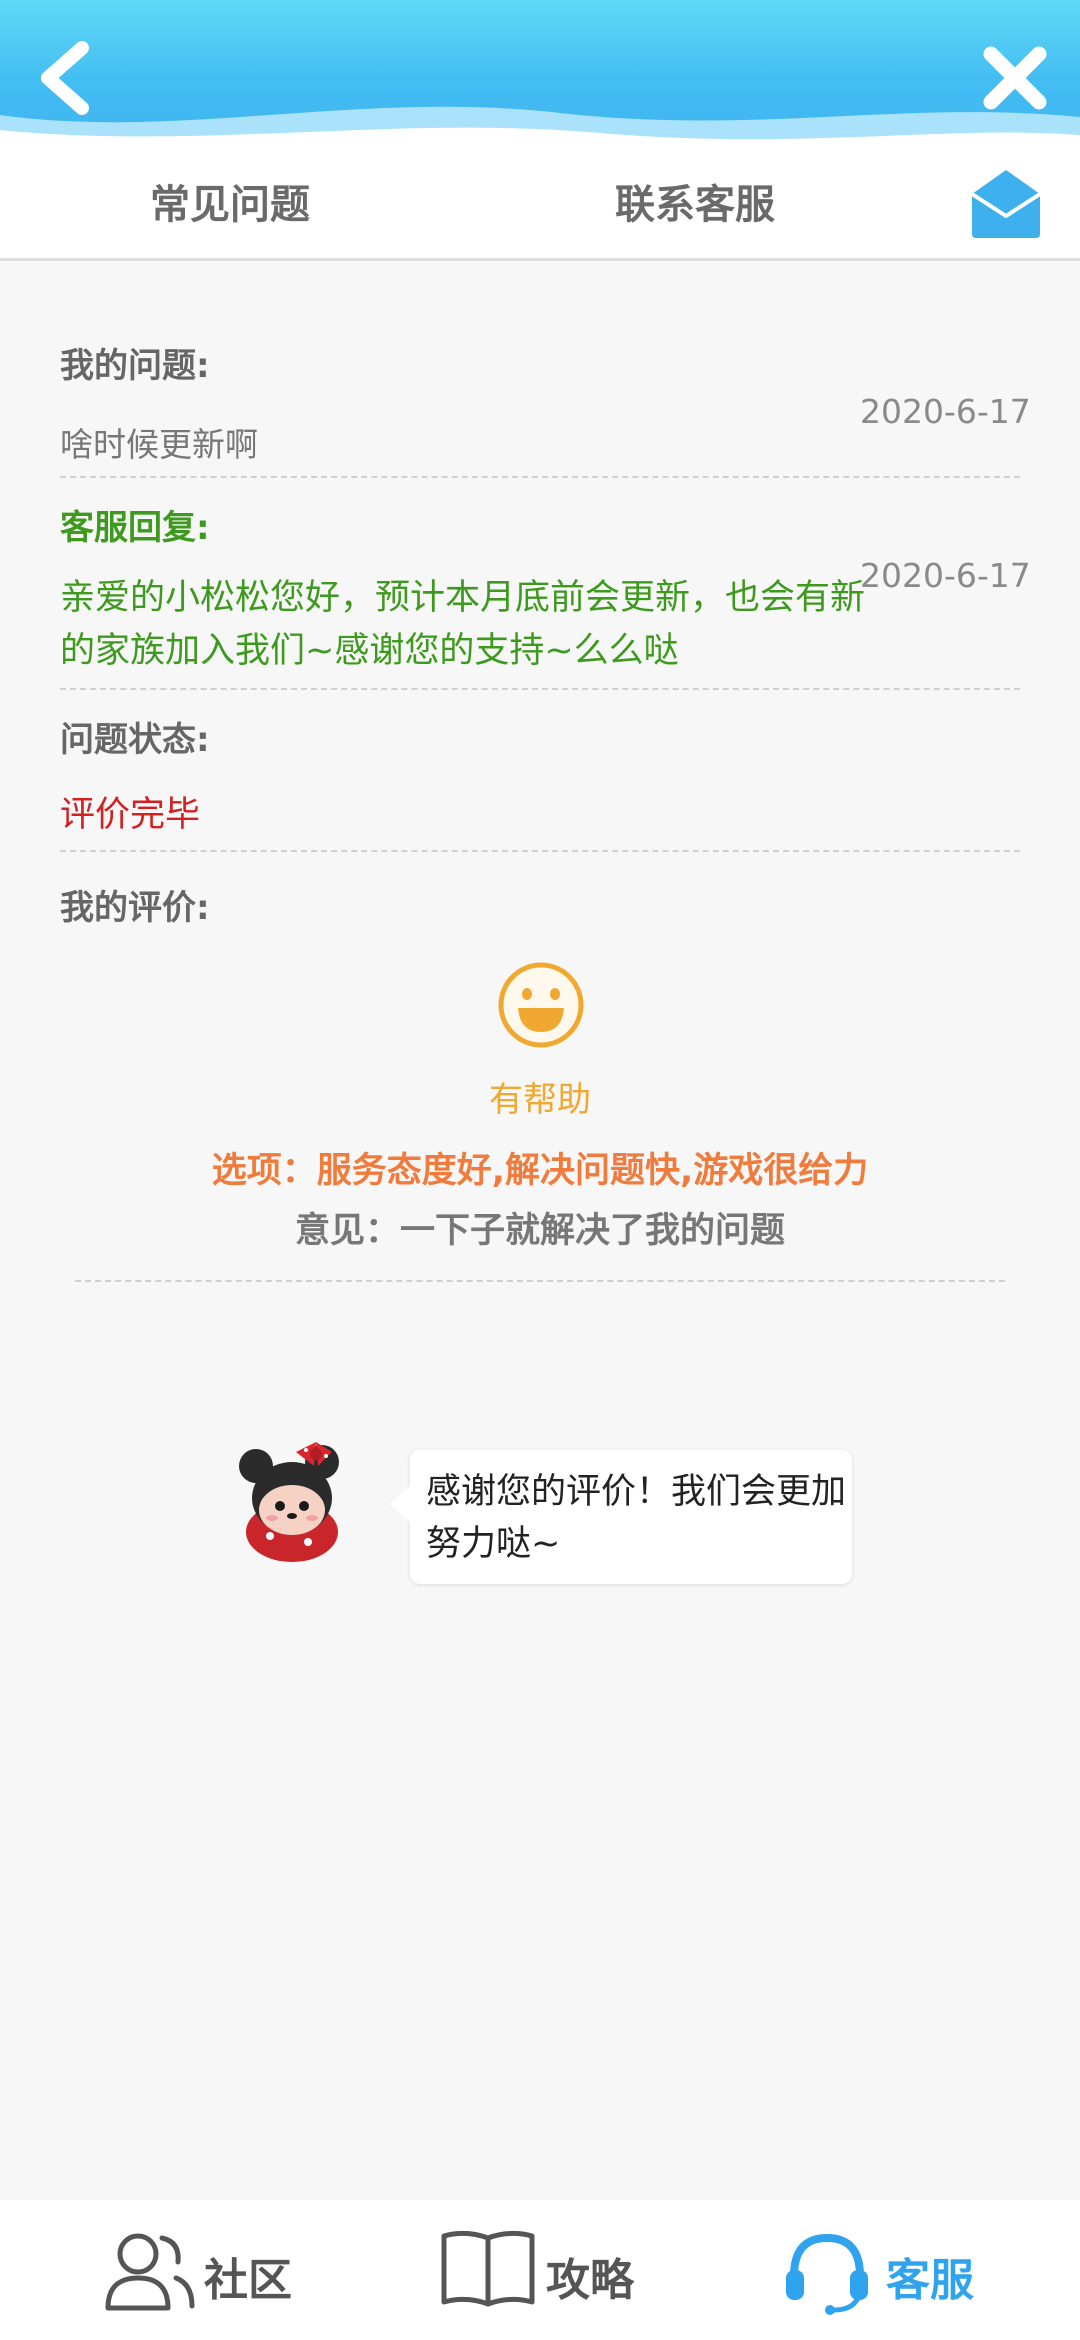  Describe the element at coordinates (540, 75) in the screenshot. I see `app-header` at that location.